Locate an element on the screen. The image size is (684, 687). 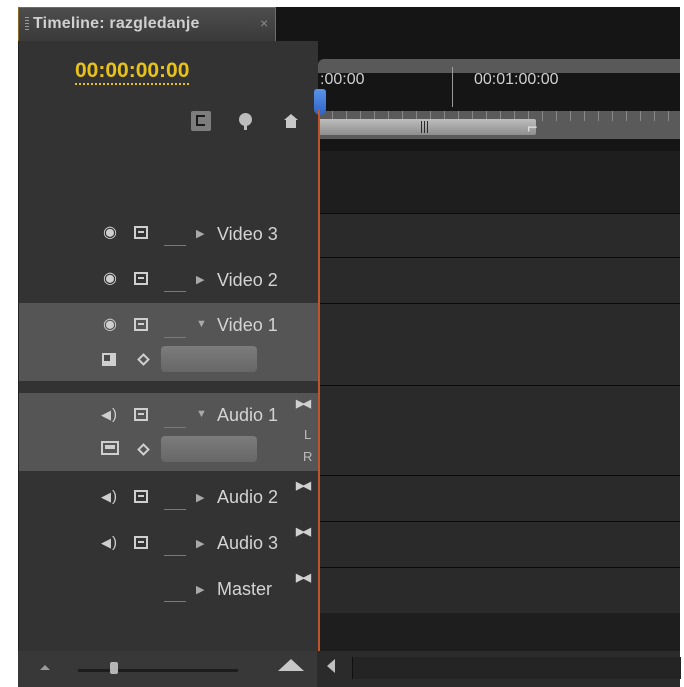
work-area-grip-icon is located at coordinates (425, 127).